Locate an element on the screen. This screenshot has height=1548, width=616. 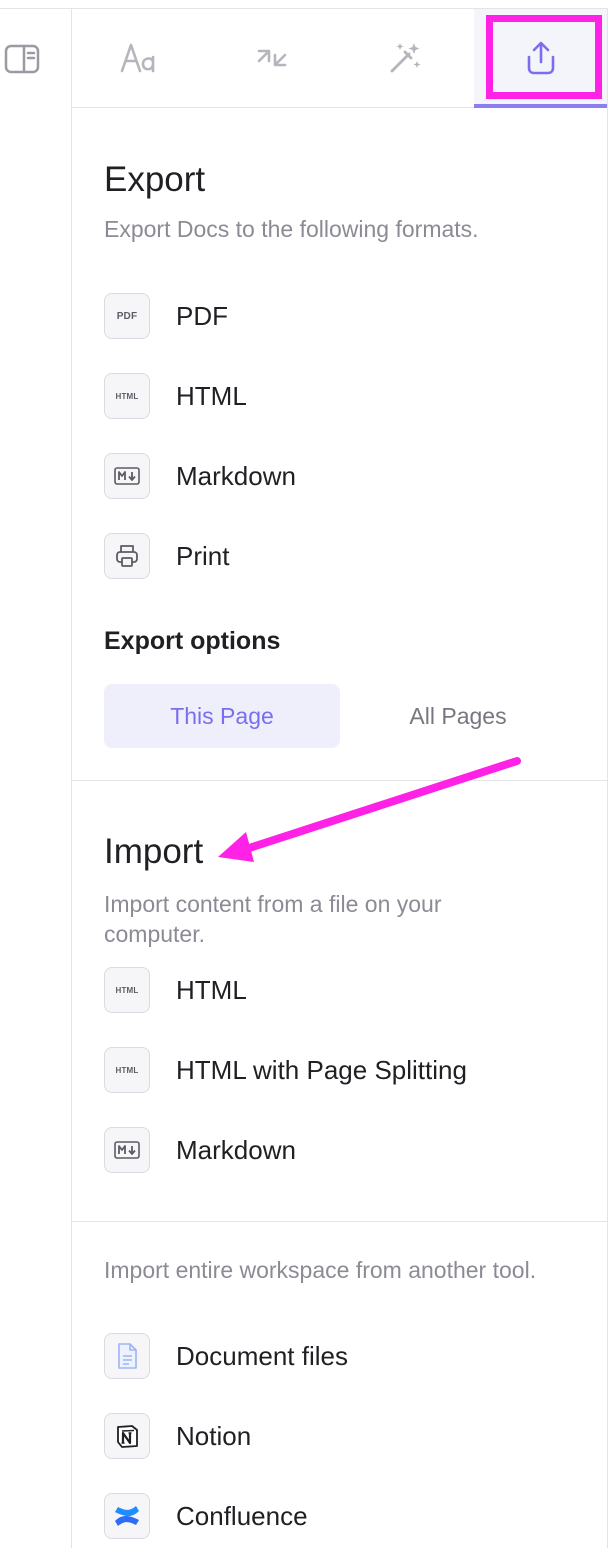
export-markdown-item: Markdown is located at coordinates (339, 476).